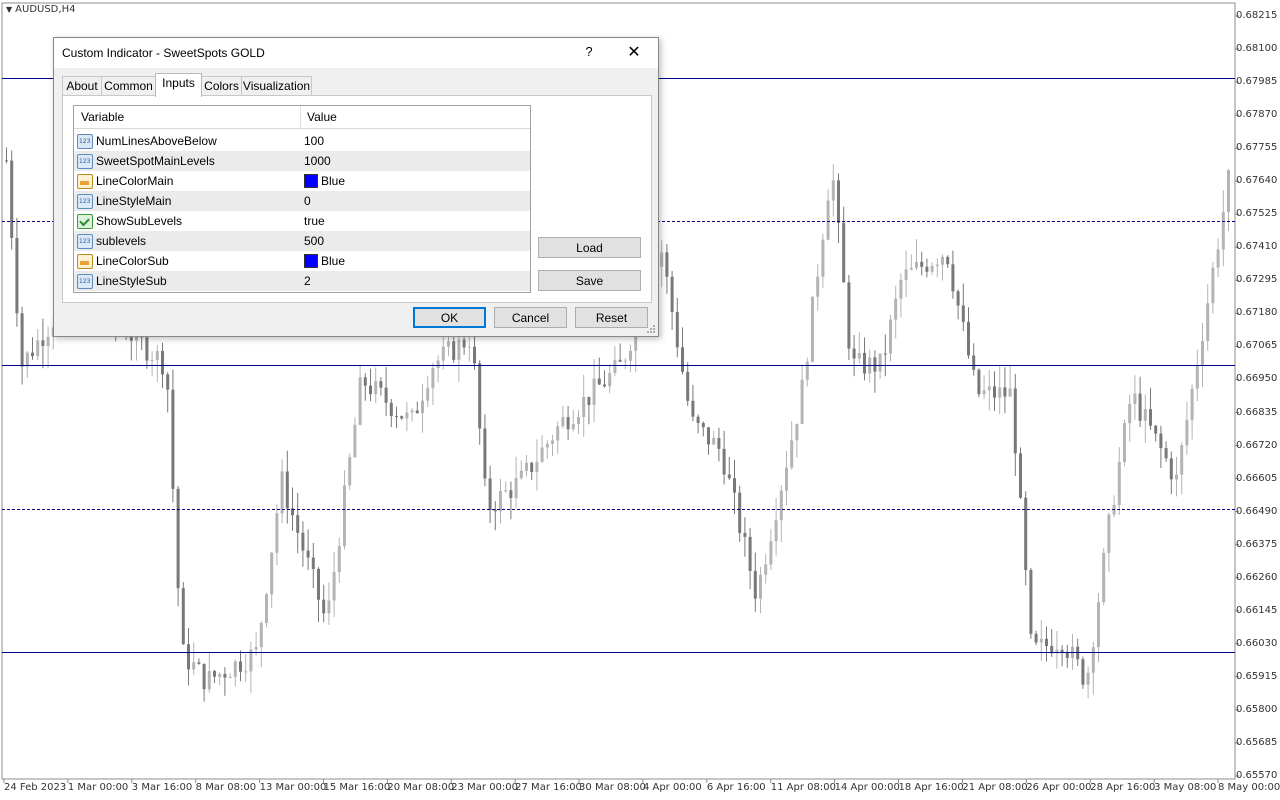 This screenshot has height=800, width=1280. I want to click on reset-button: Reset, so click(611, 317).